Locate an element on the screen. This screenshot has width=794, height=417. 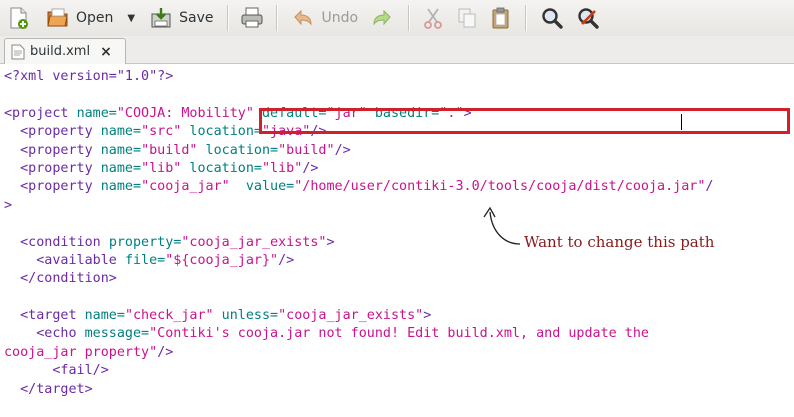
code-token: "COOJA: Mobility" is located at coordinates (185, 113).